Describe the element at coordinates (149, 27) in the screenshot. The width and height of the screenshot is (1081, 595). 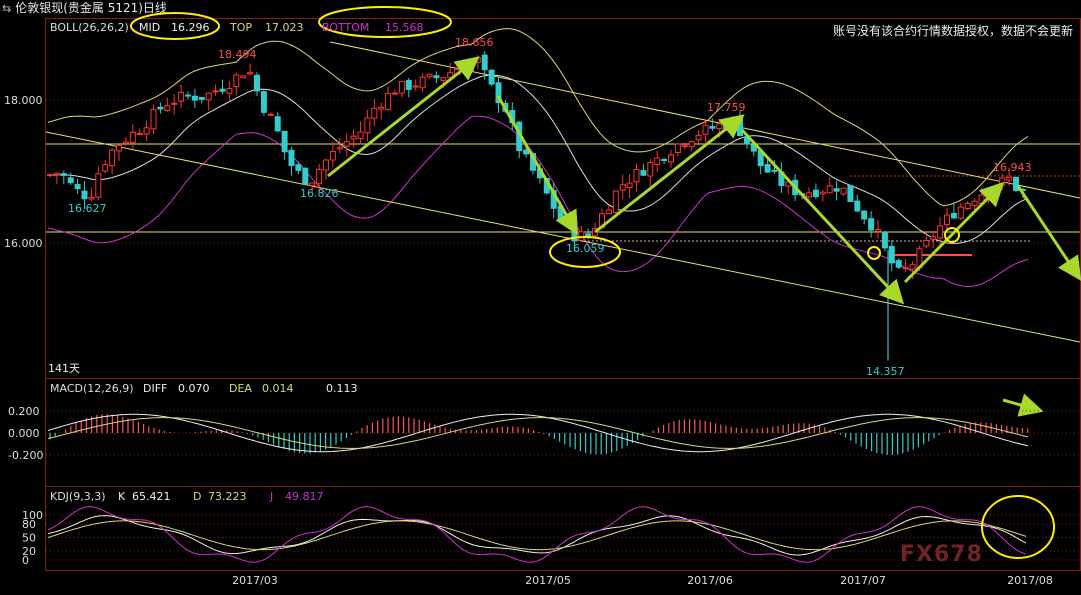
I see `mid-label: MID` at that location.